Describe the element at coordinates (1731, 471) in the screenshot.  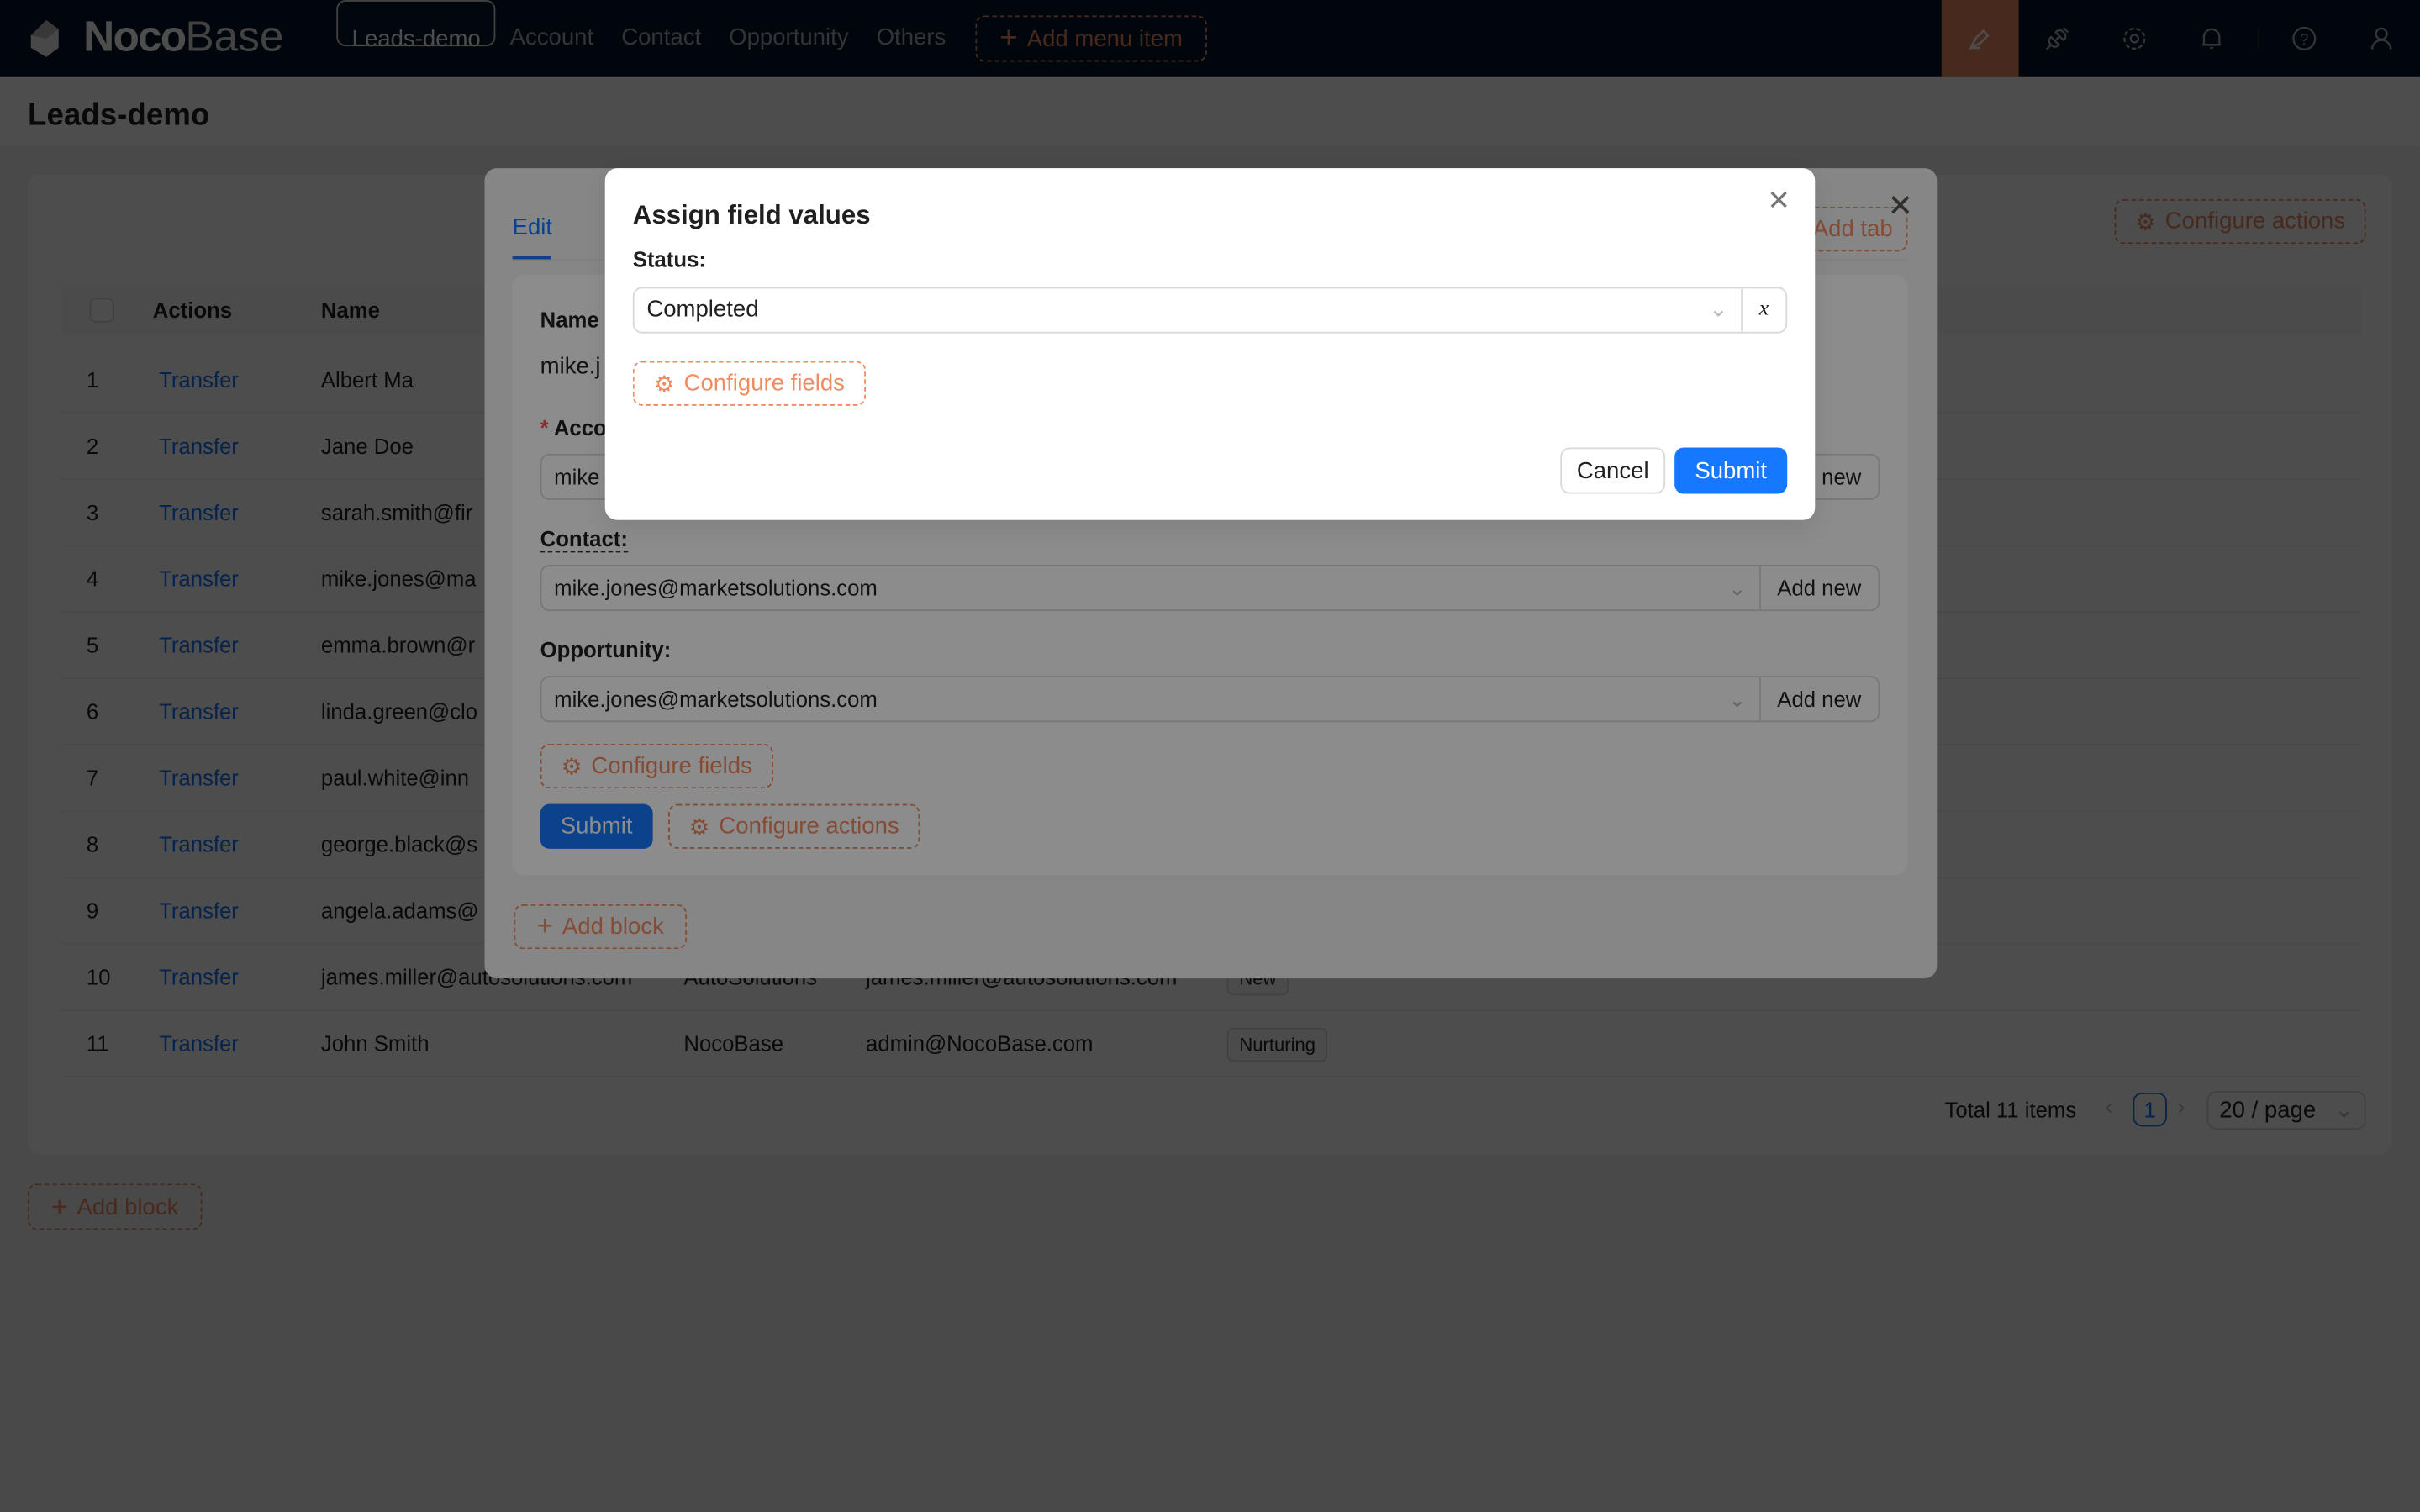
I see `submit-button: Submit` at that location.